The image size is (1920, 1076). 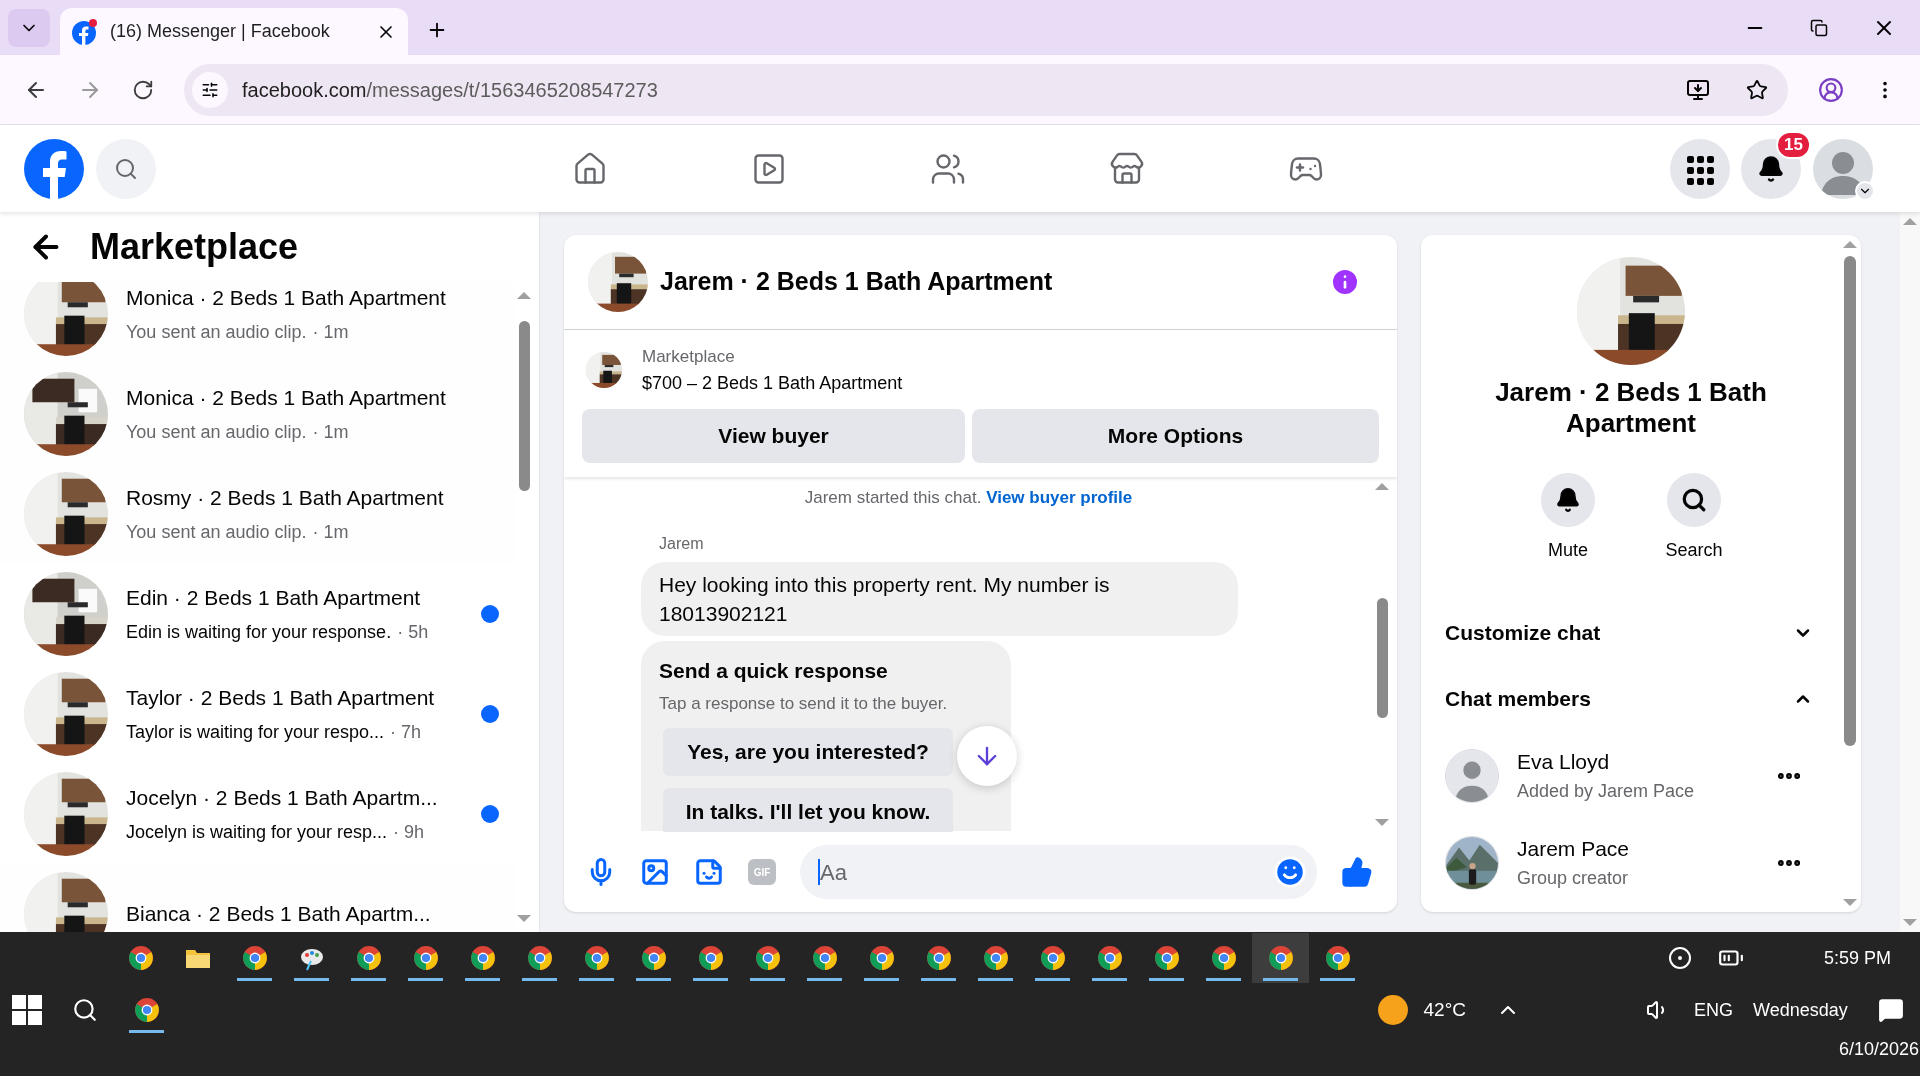 I want to click on quick-response-subtitle: Tap a response to send it to the buyer., so click(x=804, y=703).